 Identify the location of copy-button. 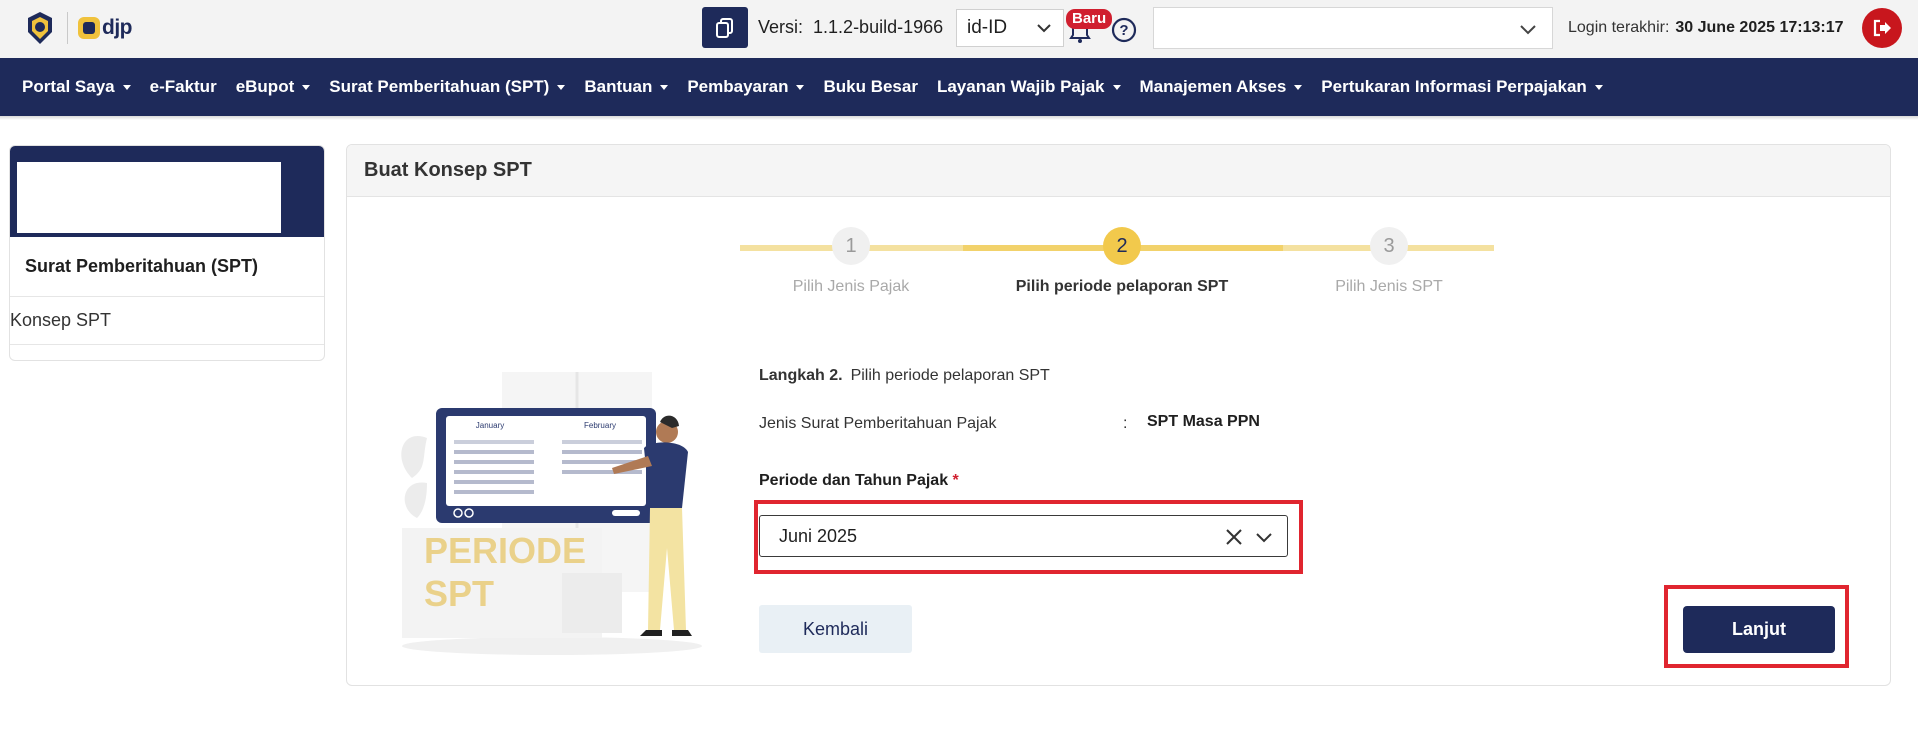
(725, 27).